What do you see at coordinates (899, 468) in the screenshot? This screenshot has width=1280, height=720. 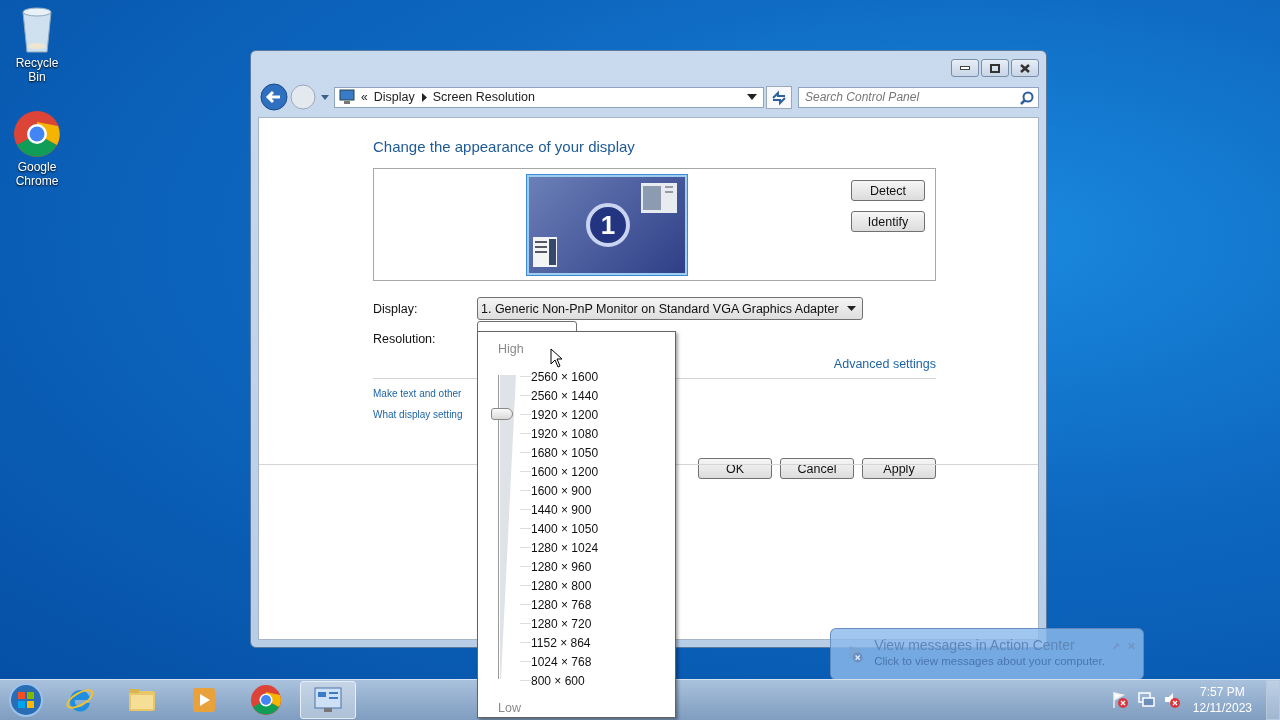 I see `dialog-button: Apply` at bounding box center [899, 468].